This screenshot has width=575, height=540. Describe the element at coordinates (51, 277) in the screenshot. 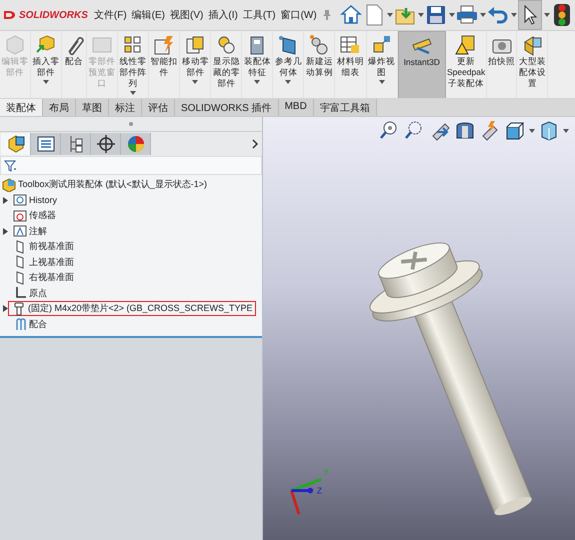

I see `tree-item: 右视基准面` at that location.